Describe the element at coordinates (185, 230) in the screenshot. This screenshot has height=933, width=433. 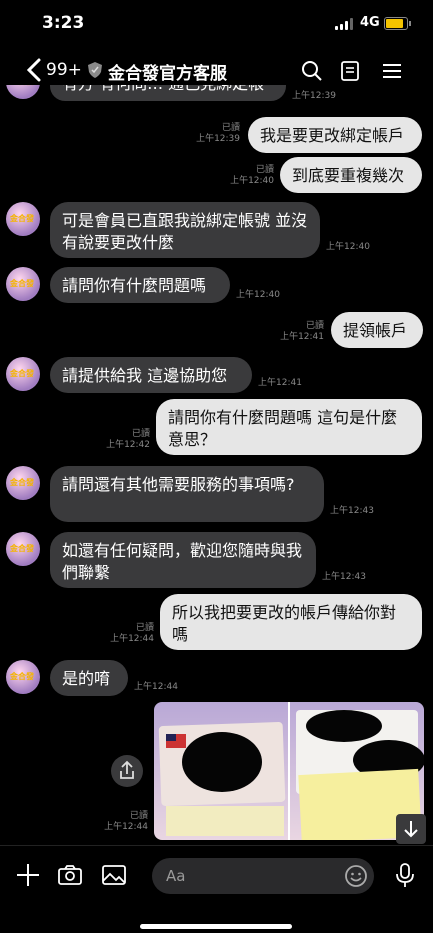
I see `message-bubble-incoming: 可是會員已直跟我說綁定帳號 並沒有說要更改什麼` at that location.